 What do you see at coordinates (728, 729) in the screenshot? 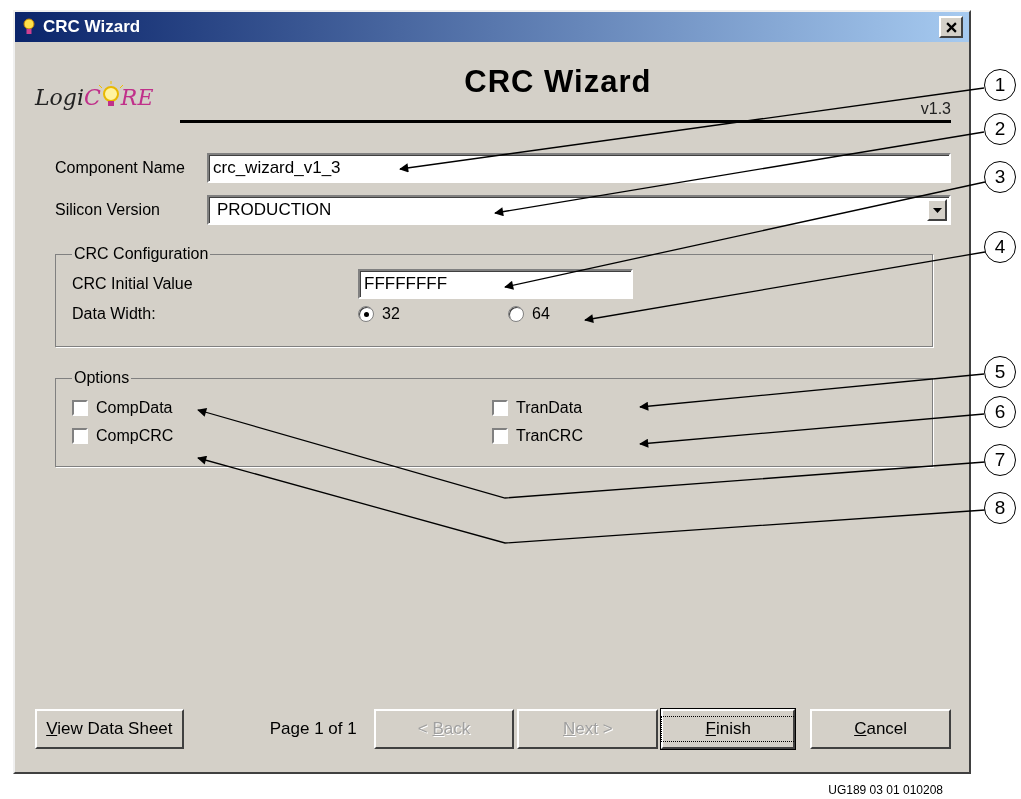
I see `wizard-button: Finish` at bounding box center [728, 729].